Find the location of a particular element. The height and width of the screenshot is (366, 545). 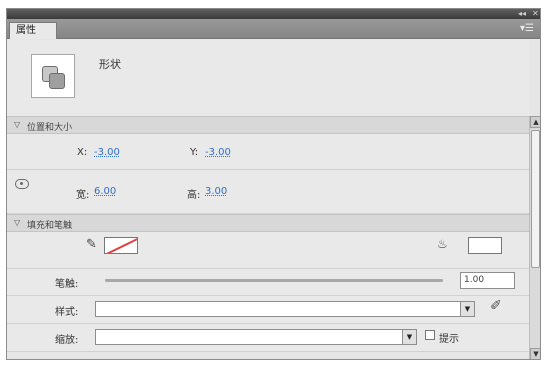

collapse-icon: ◂◂ is located at coordinates (522, 14).